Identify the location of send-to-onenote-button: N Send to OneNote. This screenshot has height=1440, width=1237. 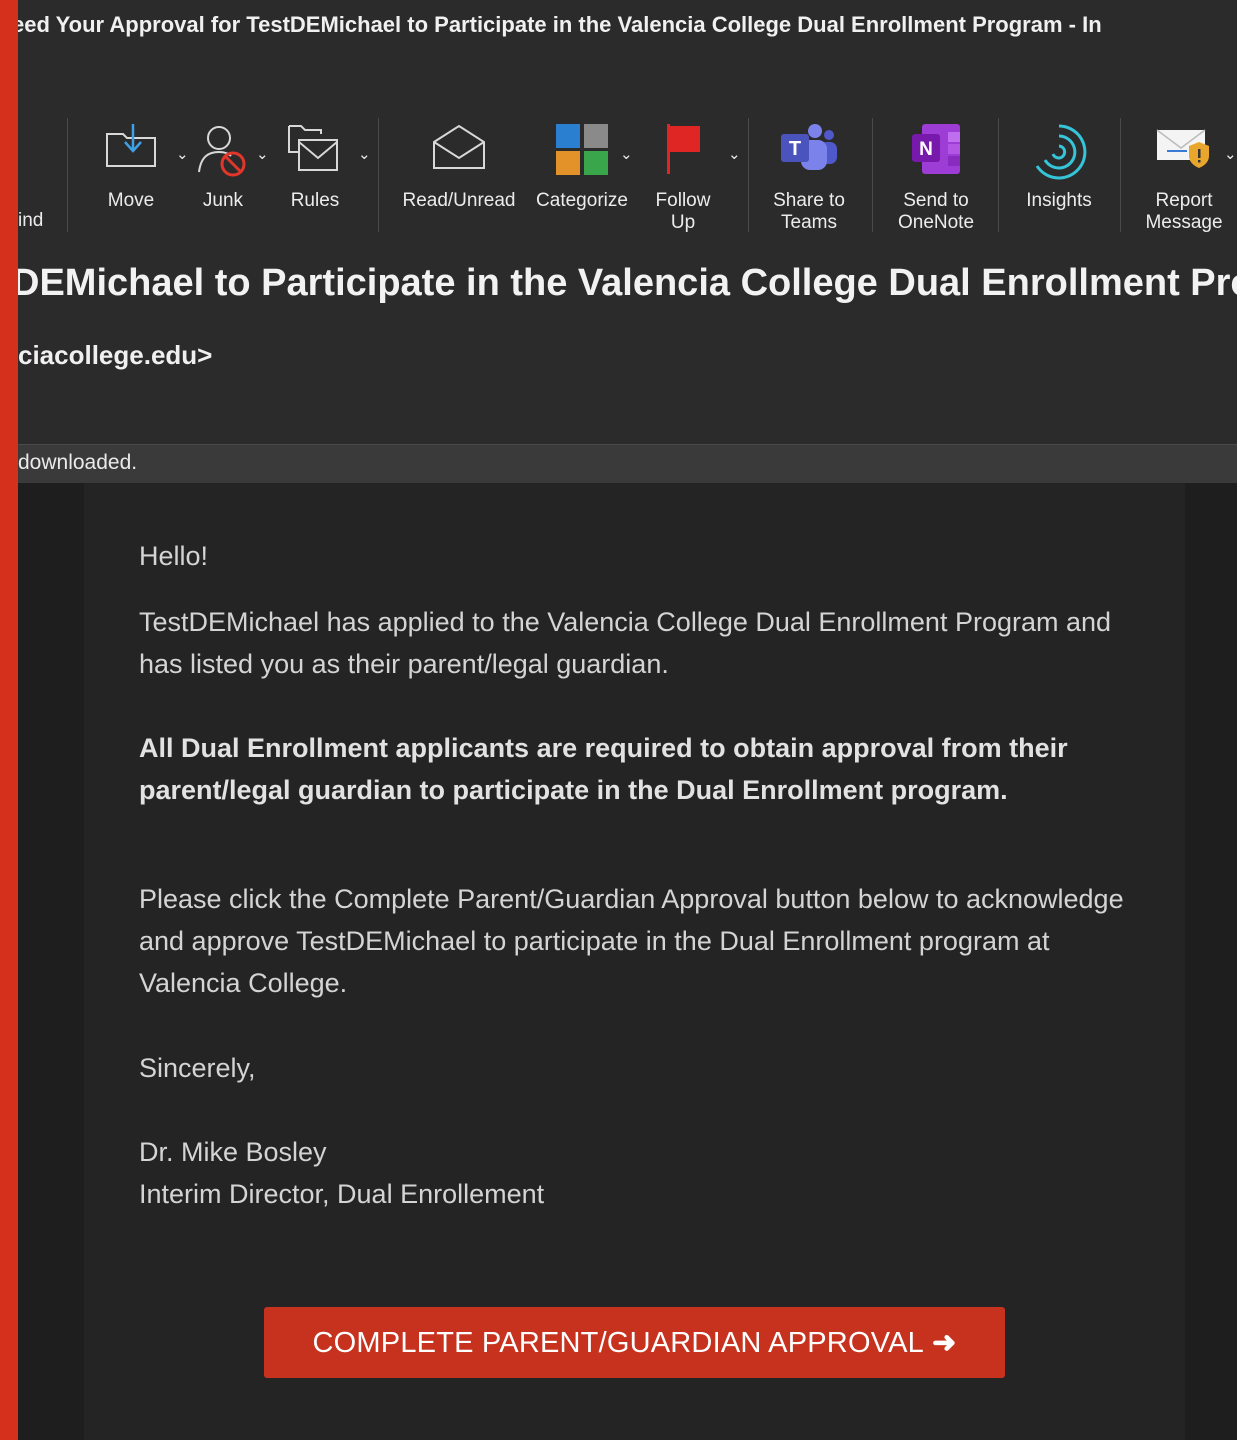
(936, 176).